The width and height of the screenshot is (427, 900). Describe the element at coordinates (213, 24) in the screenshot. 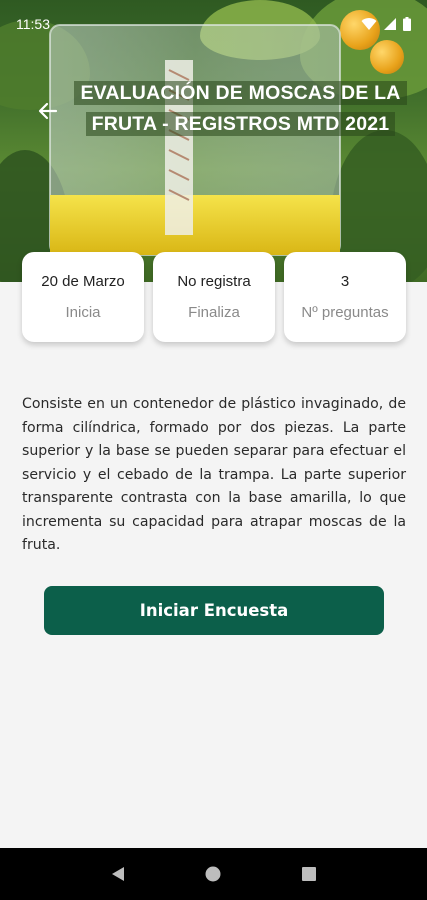

I see `status-bar: 11:53` at that location.